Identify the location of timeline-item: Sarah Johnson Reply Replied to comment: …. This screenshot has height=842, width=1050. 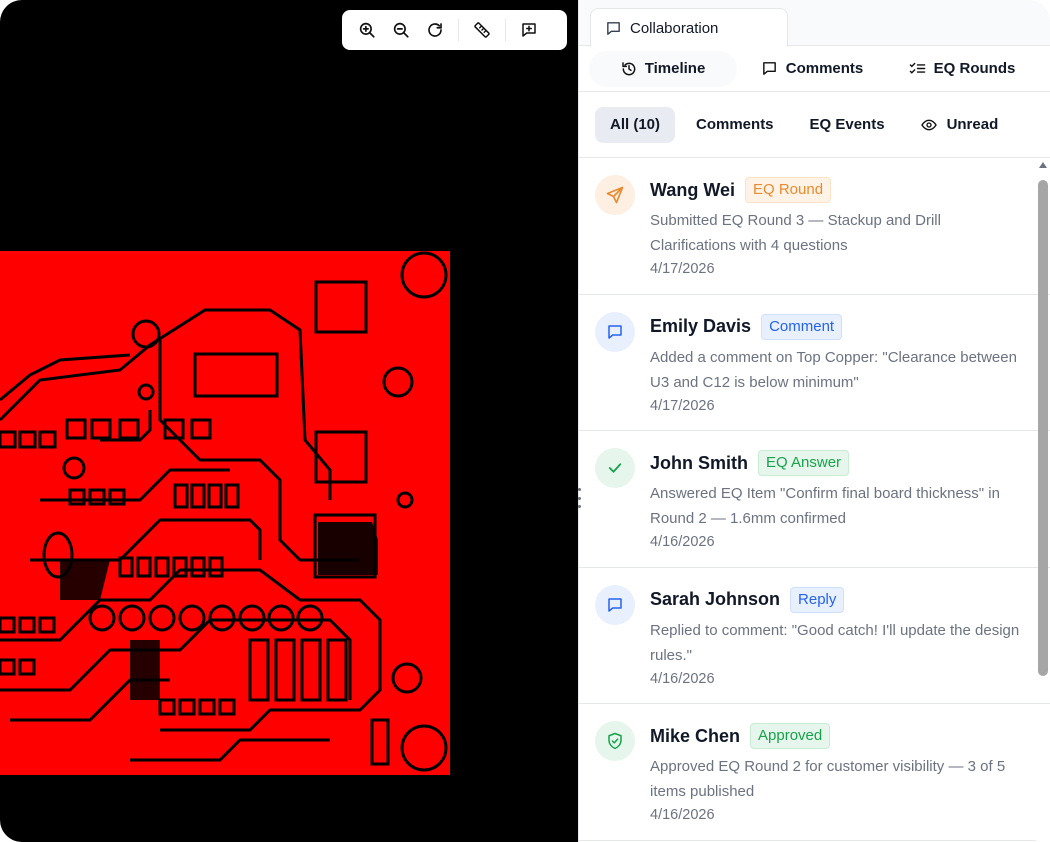
(814, 636).